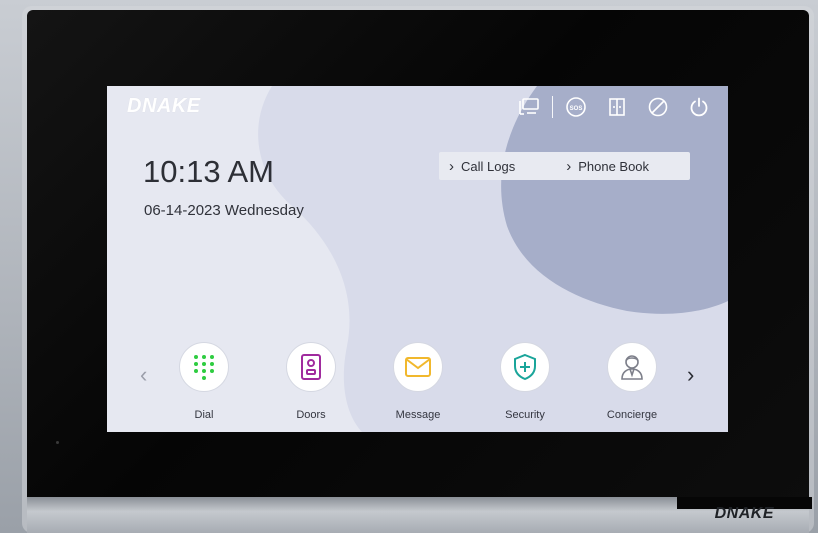 The image size is (818, 533). What do you see at coordinates (604, 107) in the screenshot?
I see `status-bar: SOS` at bounding box center [604, 107].